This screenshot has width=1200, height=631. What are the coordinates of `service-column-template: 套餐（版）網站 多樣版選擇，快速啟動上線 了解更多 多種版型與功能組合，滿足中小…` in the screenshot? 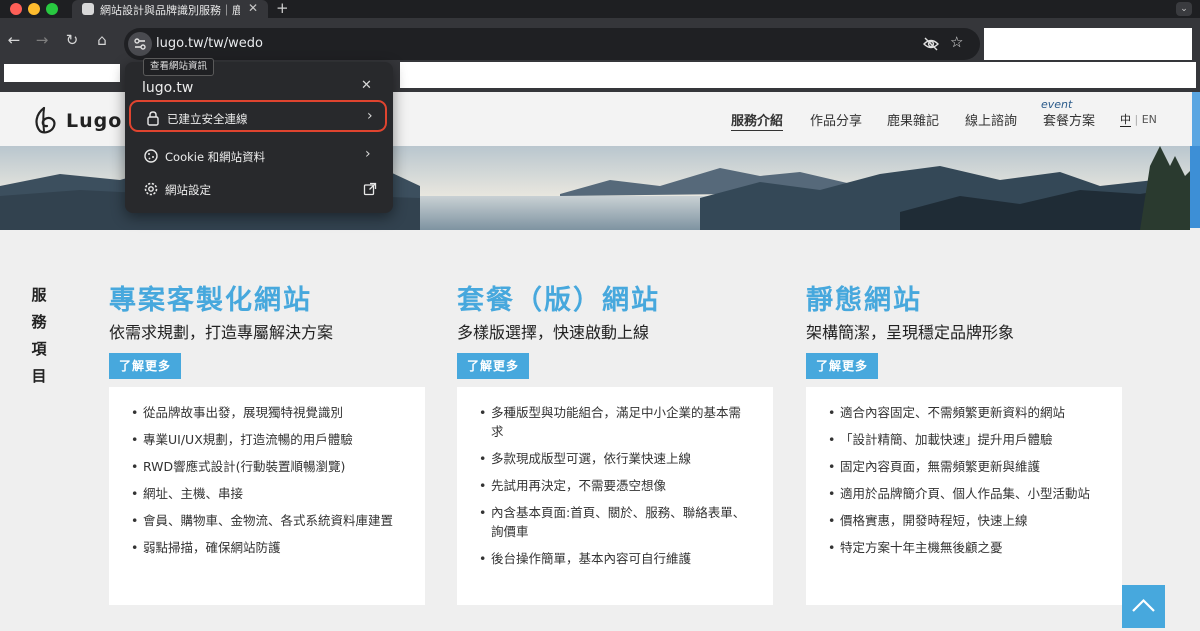 It's located at (615, 441).